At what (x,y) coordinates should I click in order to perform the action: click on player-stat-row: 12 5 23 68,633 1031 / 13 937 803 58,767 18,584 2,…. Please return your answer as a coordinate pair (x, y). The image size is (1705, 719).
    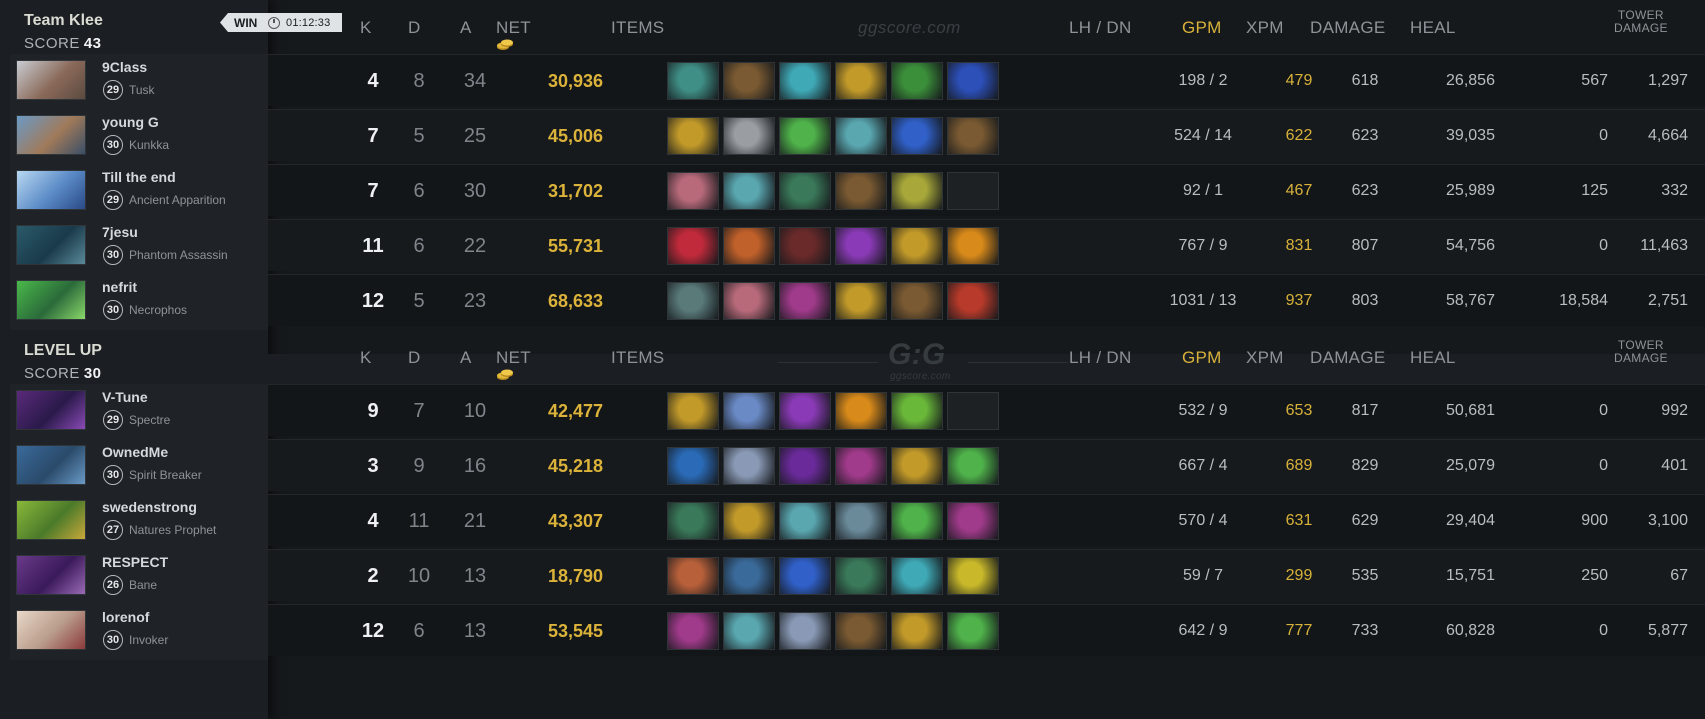
    Looking at the image, I should click on (986, 300).